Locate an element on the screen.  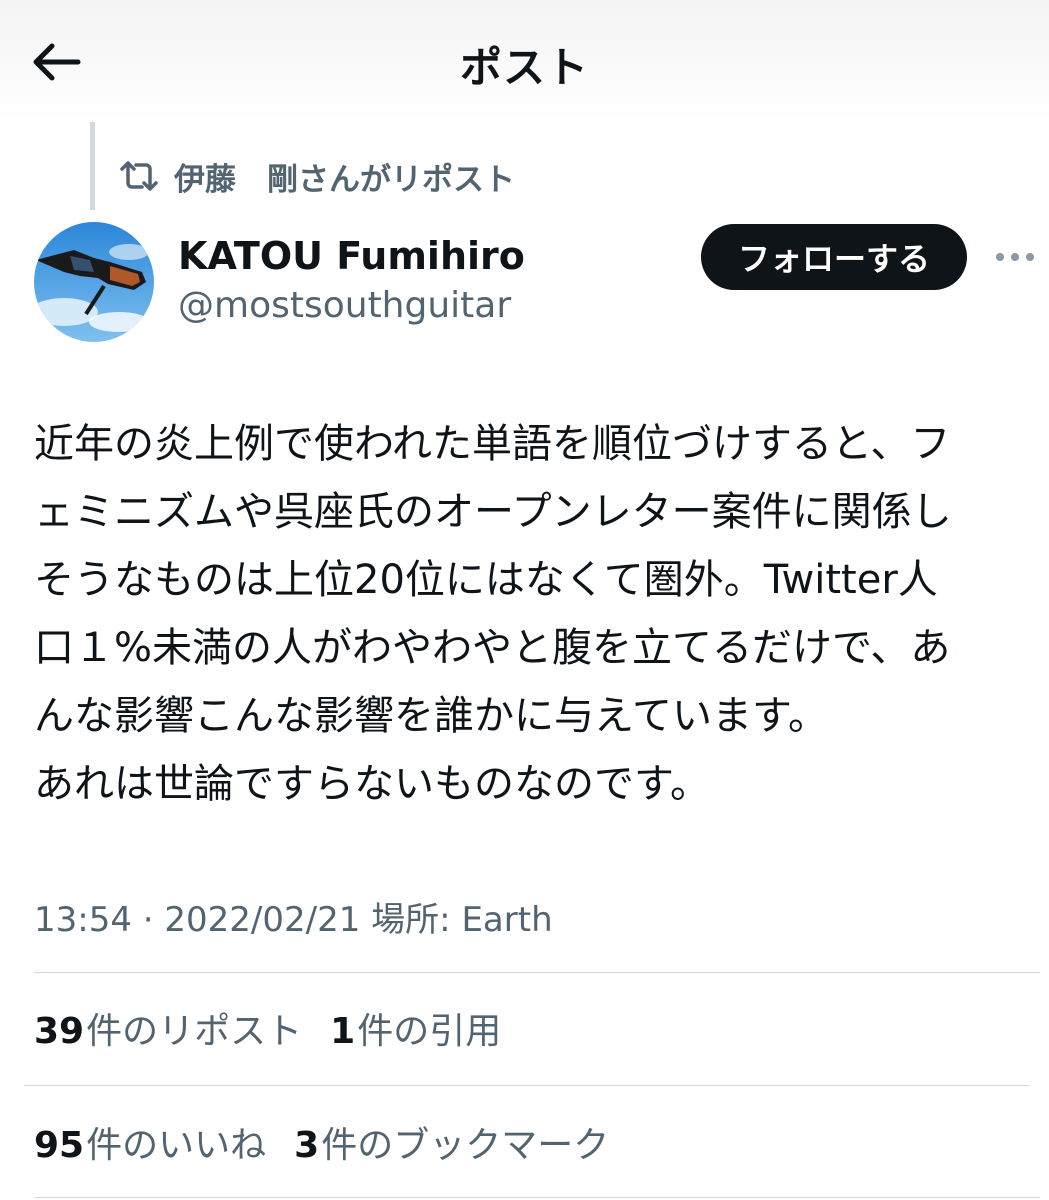
bookmarks-label: 件のブックマーク is located at coordinates (465, 1145).